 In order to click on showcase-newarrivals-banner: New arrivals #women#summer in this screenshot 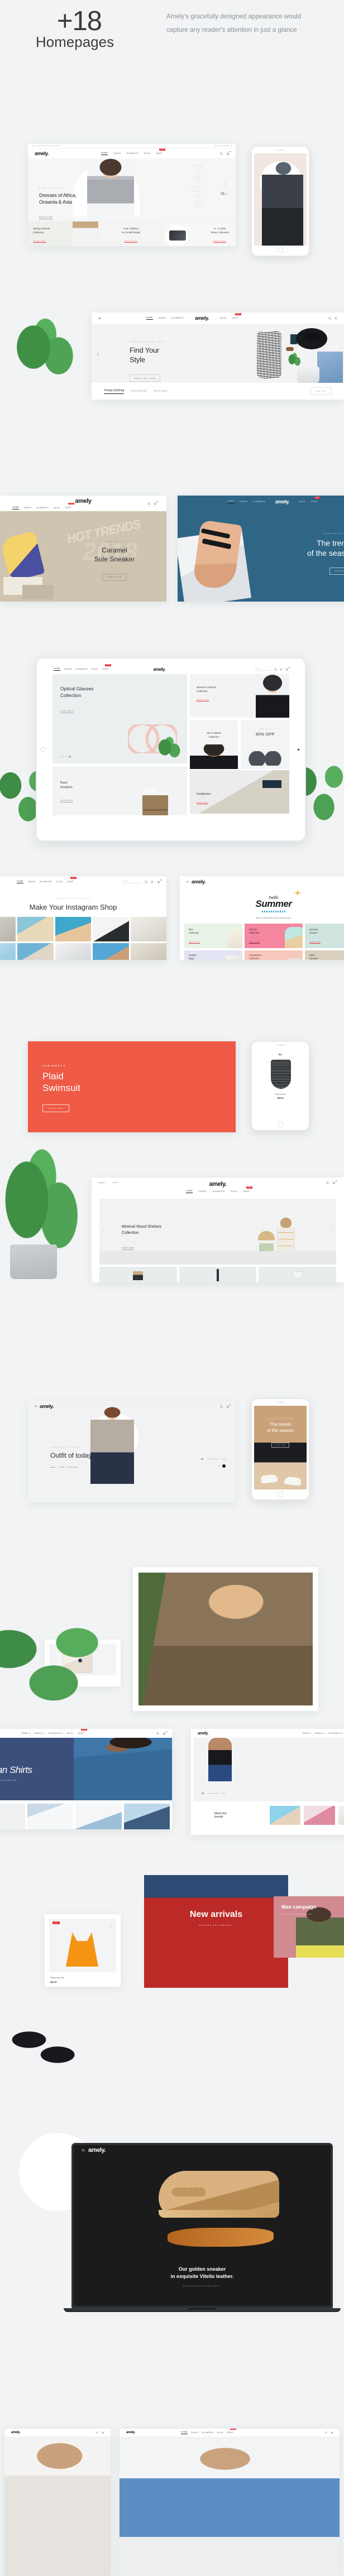, I will do `click(216, 1931)`.